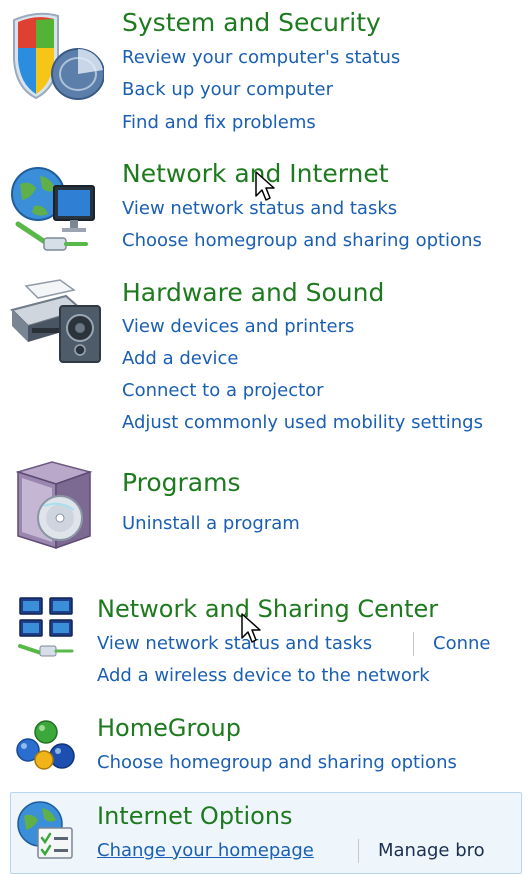 This screenshot has height=875, width=529. Describe the element at coordinates (302, 241) in the screenshot. I see `link-choose-homegroup: Choose homegroup and sharing options` at that location.